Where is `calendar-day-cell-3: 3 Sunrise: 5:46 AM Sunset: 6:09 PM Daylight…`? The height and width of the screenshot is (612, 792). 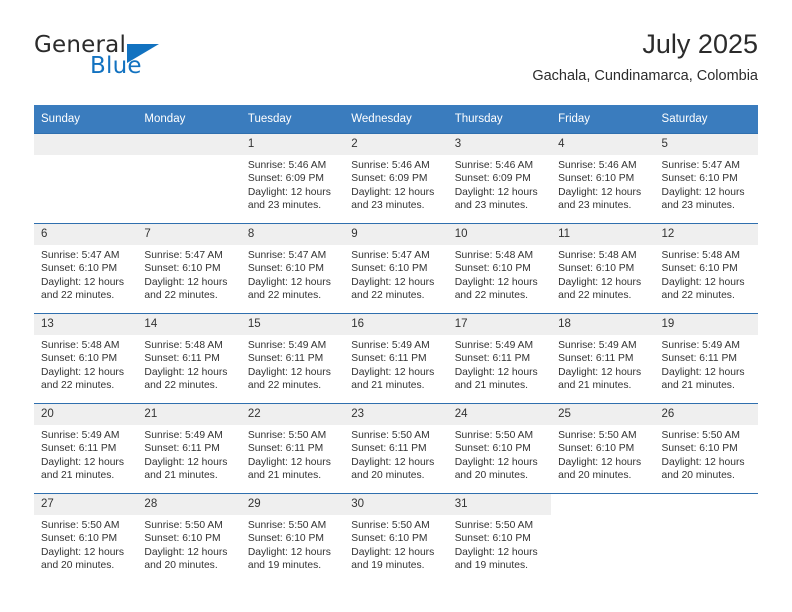
calendar-day-cell-3: 3 Sunrise: 5:46 AM Sunset: 6:09 PM Daylight… is located at coordinates (499, 178).